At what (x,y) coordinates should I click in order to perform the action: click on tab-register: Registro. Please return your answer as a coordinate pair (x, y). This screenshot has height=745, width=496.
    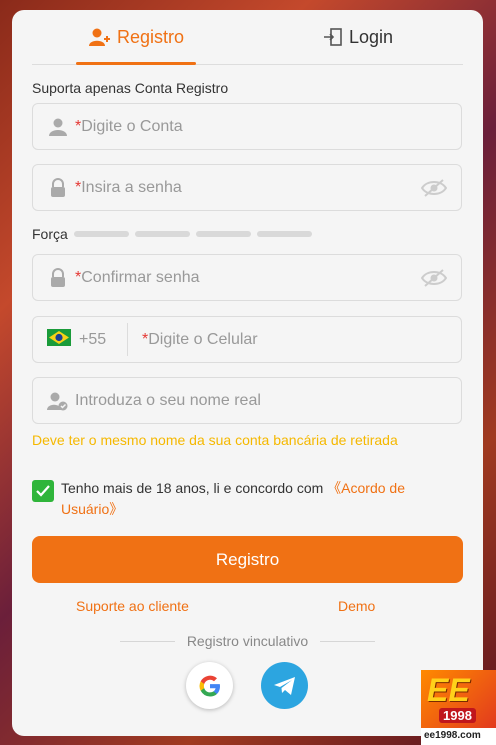
    Looking at the image, I should click on (136, 37).